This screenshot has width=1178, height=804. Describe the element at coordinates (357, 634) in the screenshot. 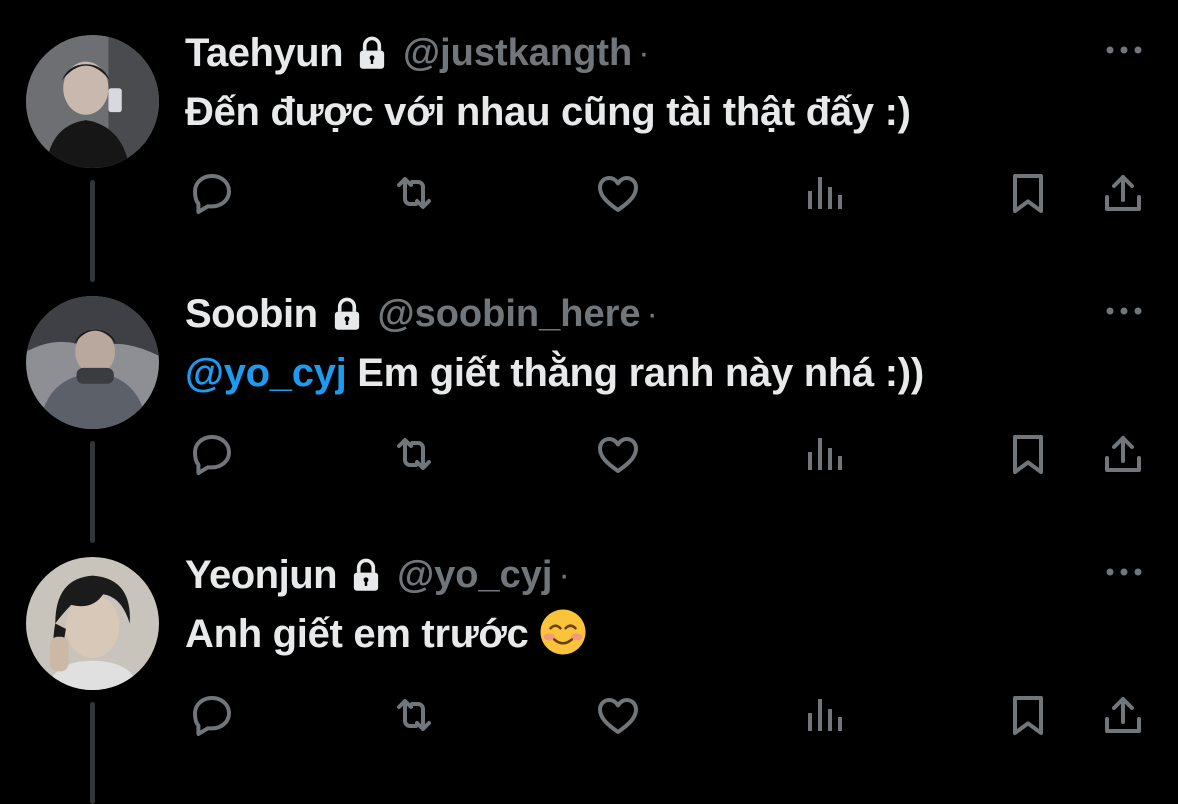

I see `tweet-text-content: Anh giết em trước` at that location.